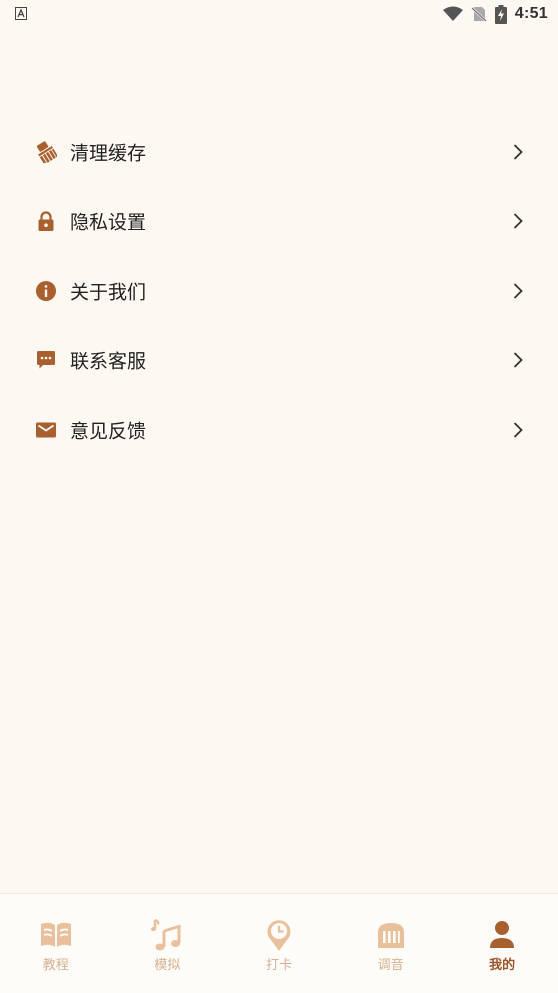 This screenshot has height=993, width=558. Describe the element at coordinates (279, 430) in the screenshot. I see `menu-item-feedback: 意见反馈` at that location.